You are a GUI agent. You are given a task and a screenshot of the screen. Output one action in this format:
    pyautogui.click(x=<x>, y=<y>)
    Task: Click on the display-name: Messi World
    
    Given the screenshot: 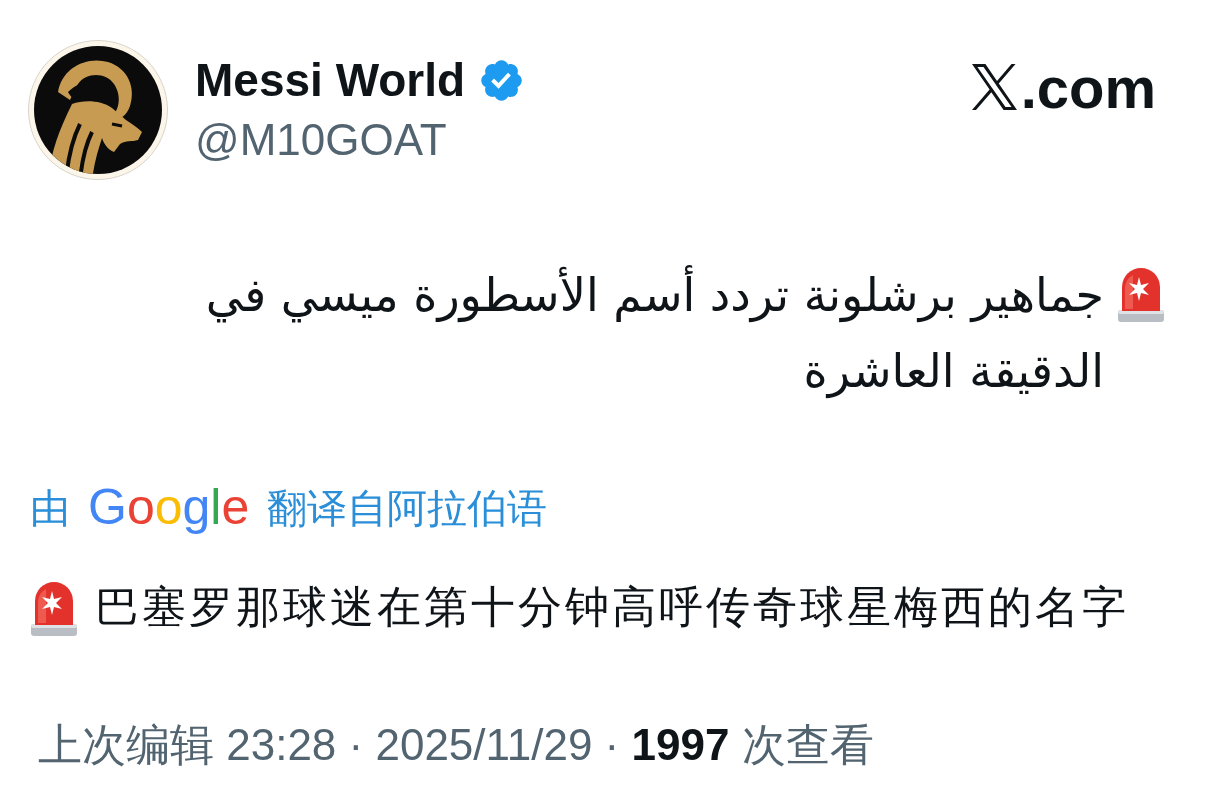 What is the action you would take?
    pyautogui.click(x=330, y=80)
    